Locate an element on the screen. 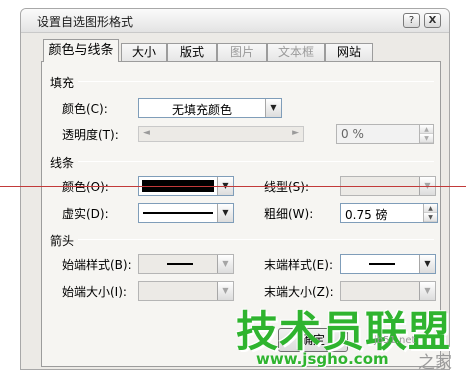  watermark-url: www.jsgho.com is located at coordinates (322, 359).